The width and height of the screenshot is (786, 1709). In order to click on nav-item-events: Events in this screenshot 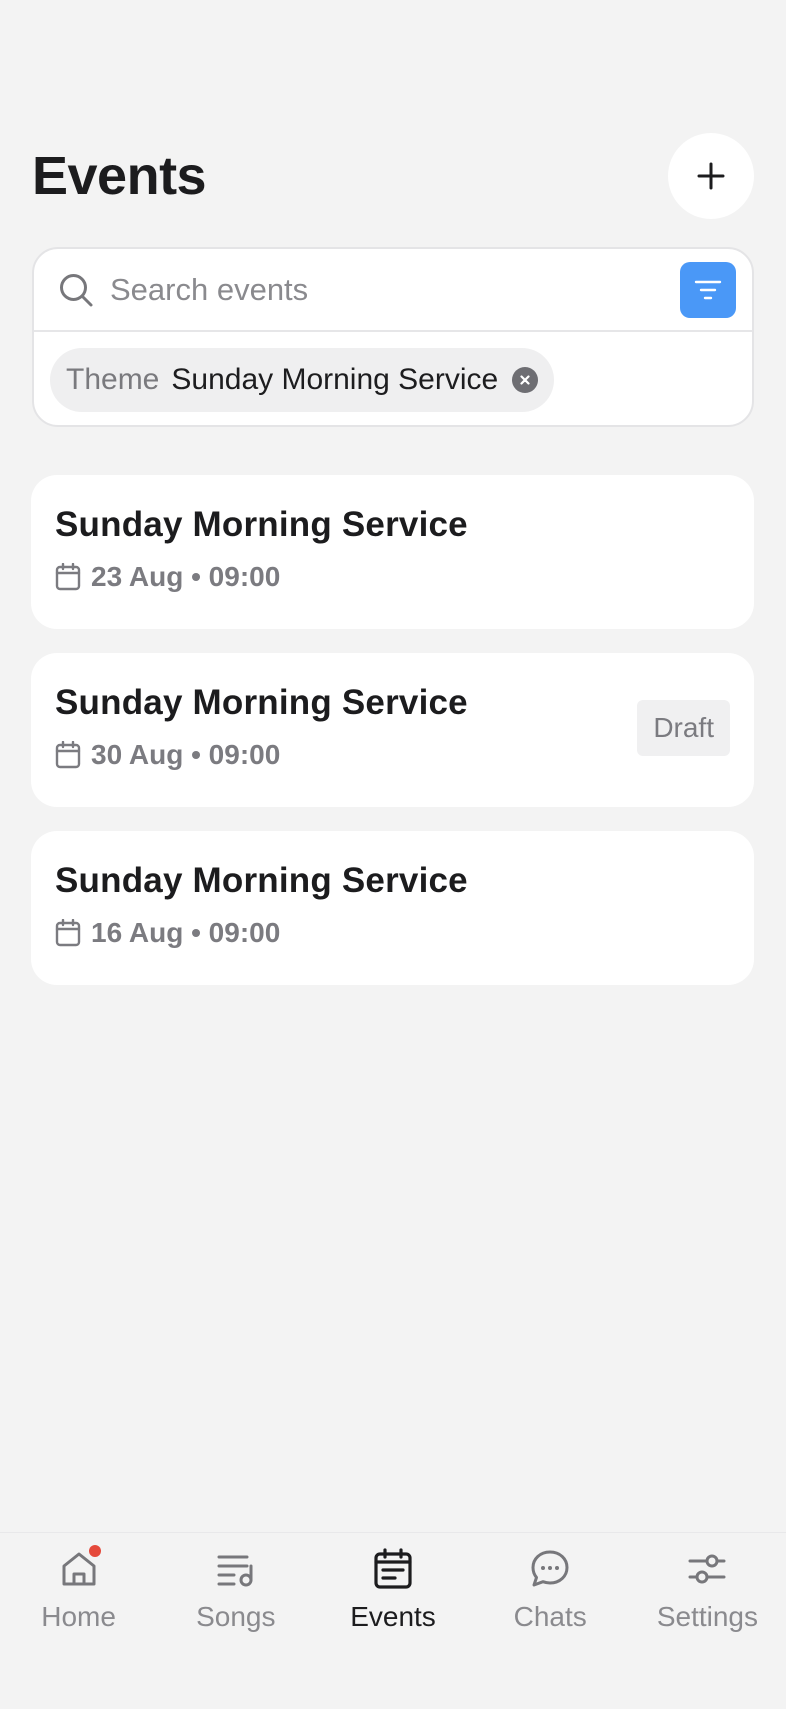, I will do `click(392, 1621)`.